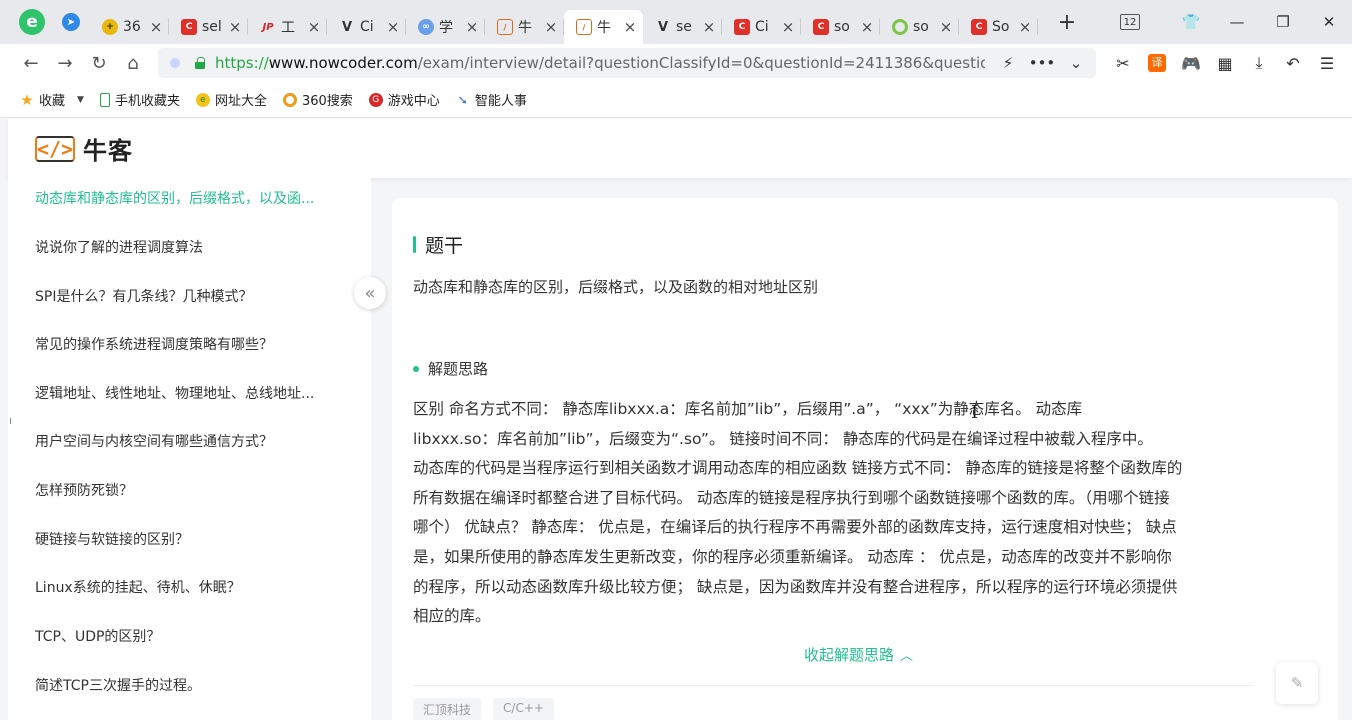 The image size is (1352, 720). What do you see at coordinates (139, 99) in the screenshot?
I see `bookmark-mobile: 手机收藏夹` at bounding box center [139, 99].